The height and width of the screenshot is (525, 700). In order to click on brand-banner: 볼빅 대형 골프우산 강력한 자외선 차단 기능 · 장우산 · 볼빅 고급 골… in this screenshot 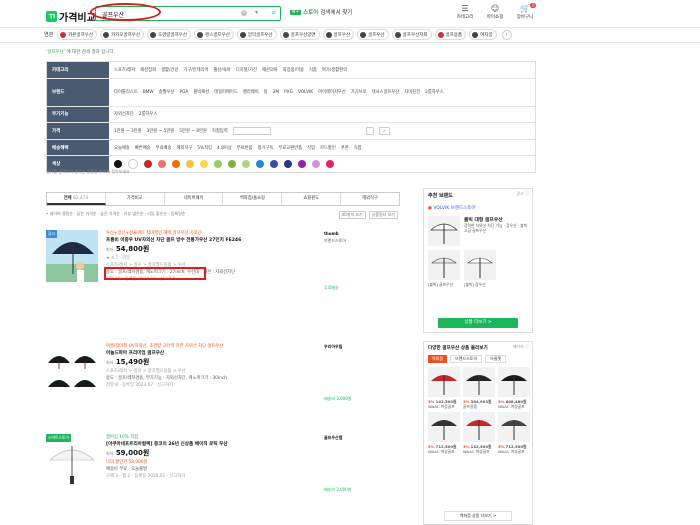, I will do `click(478, 231)`.